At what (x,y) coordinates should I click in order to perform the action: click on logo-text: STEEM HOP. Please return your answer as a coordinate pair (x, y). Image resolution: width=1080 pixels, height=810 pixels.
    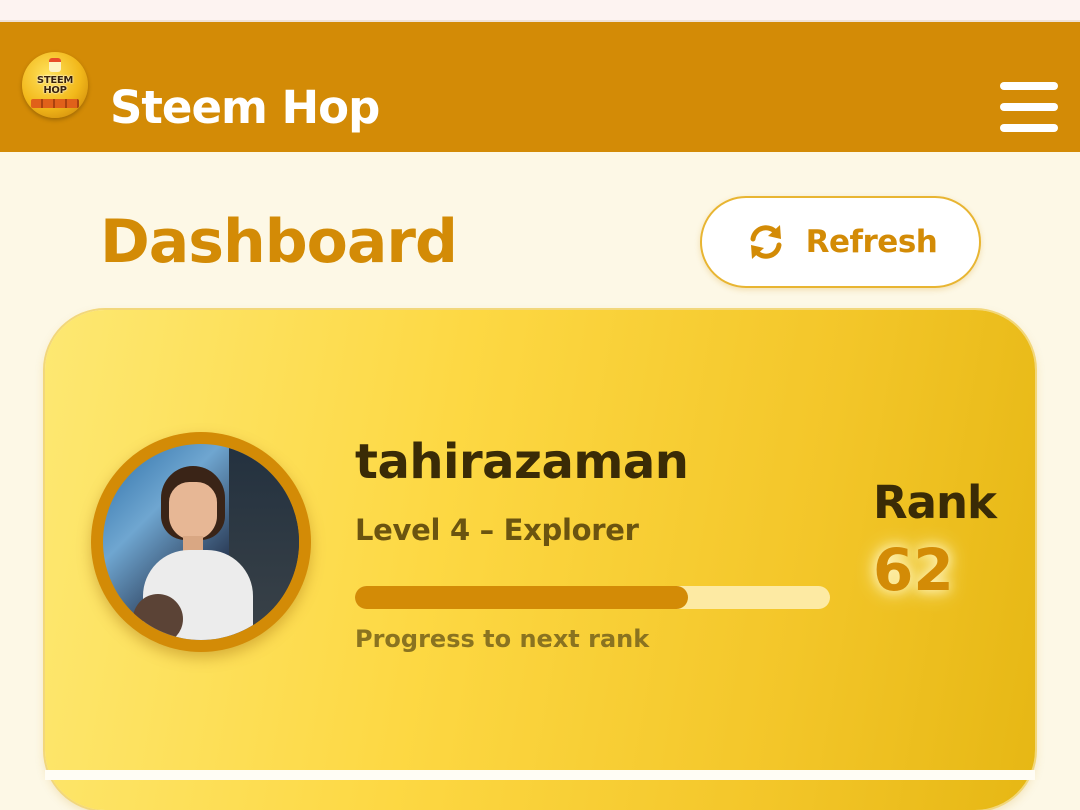
    Looking at the image, I should click on (55, 85).